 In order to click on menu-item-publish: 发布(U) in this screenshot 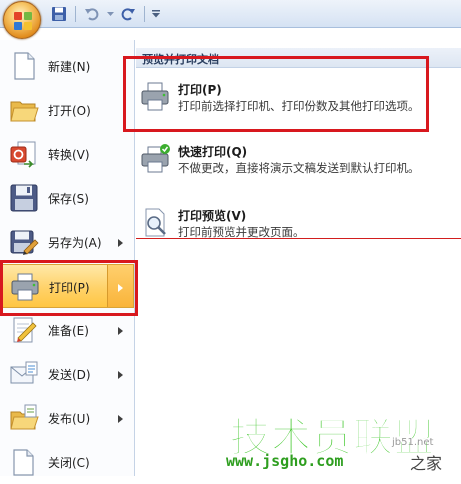, I will do `click(67, 418)`.